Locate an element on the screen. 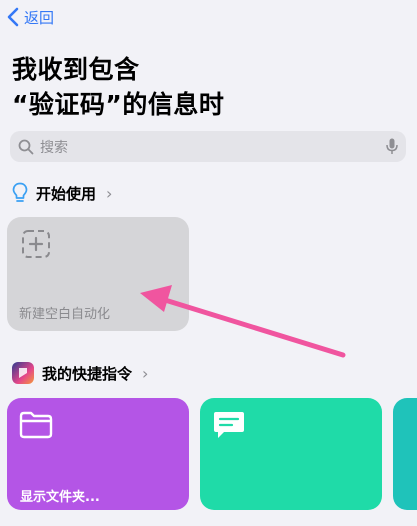 This screenshot has height=526, width=417. page-title: 我收到包含 “验证码”的信息时 is located at coordinates (118, 87).